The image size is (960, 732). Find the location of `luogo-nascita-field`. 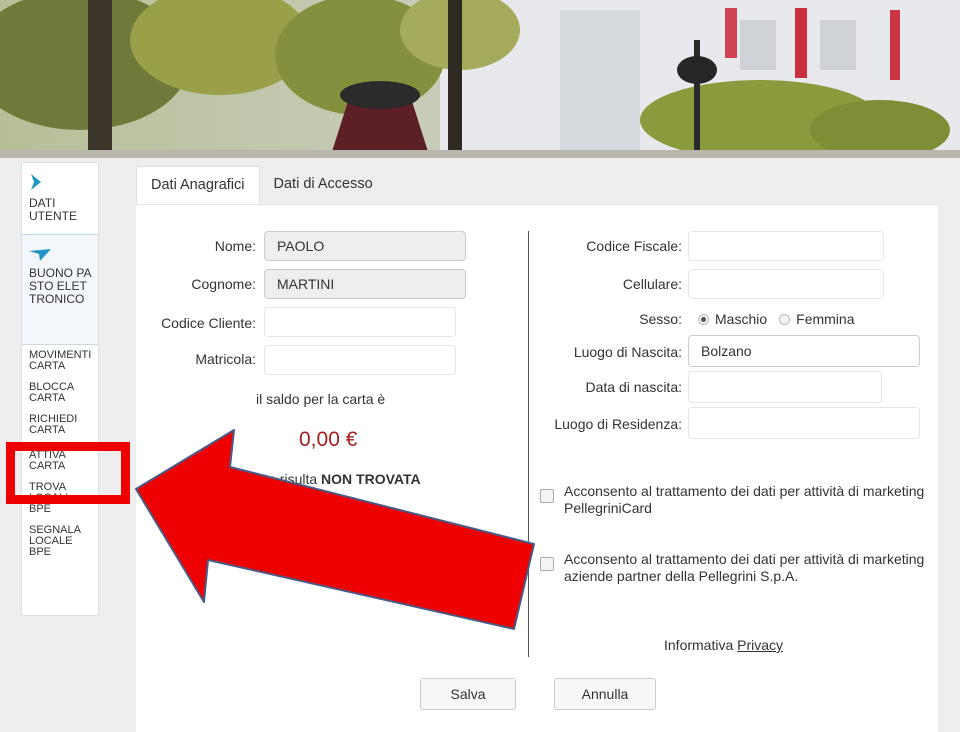

luogo-nascita-field is located at coordinates (804, 351).